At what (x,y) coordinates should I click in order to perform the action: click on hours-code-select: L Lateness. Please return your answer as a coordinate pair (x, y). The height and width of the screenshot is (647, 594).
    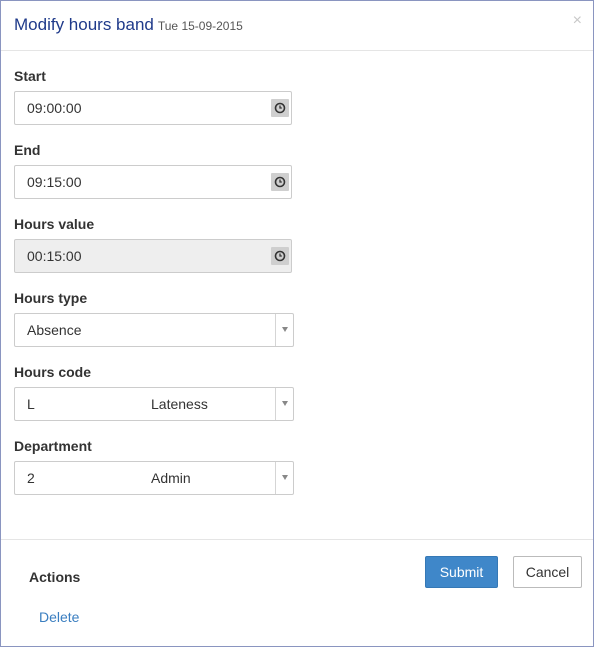
    Looking at the image, I should click on (154, 404).